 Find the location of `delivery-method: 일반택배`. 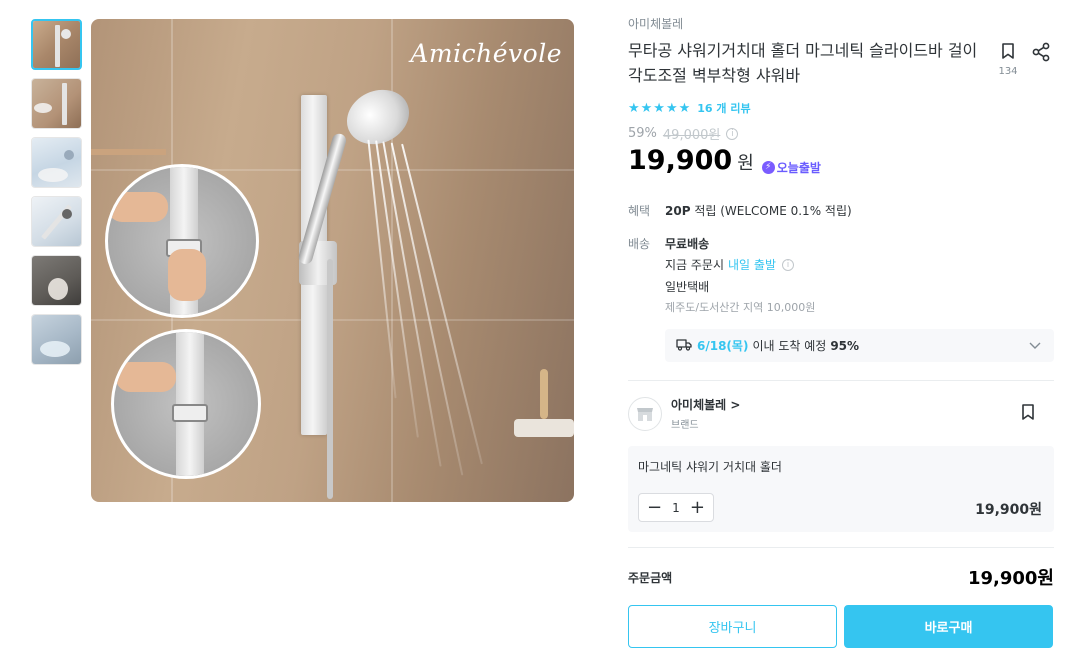

delivery-method: 일반택배 is located at coordinates (687, 287).